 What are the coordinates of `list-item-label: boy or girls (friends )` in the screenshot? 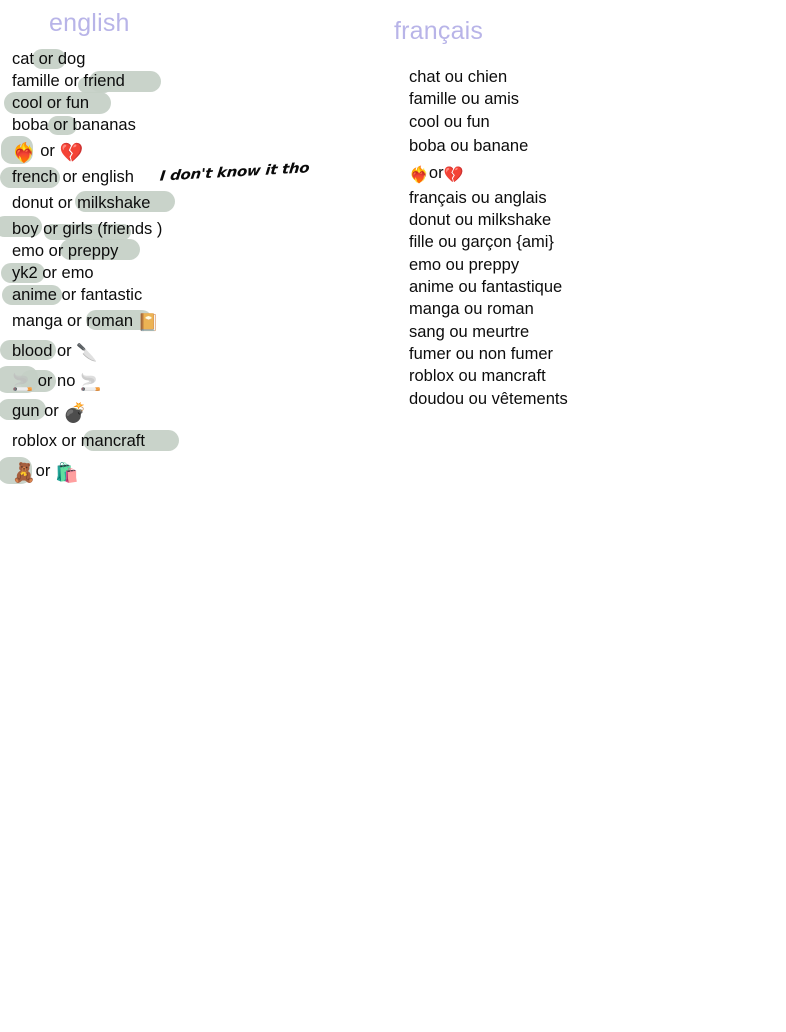 It's located at (87, 229).